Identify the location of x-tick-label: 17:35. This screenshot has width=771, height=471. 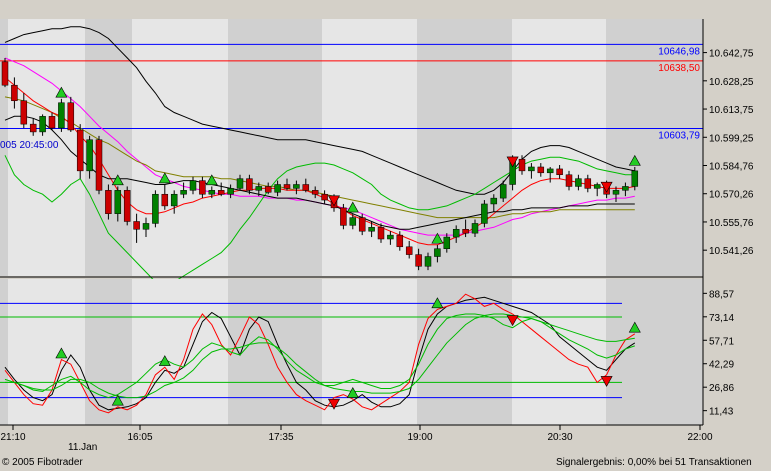
(280, 437).